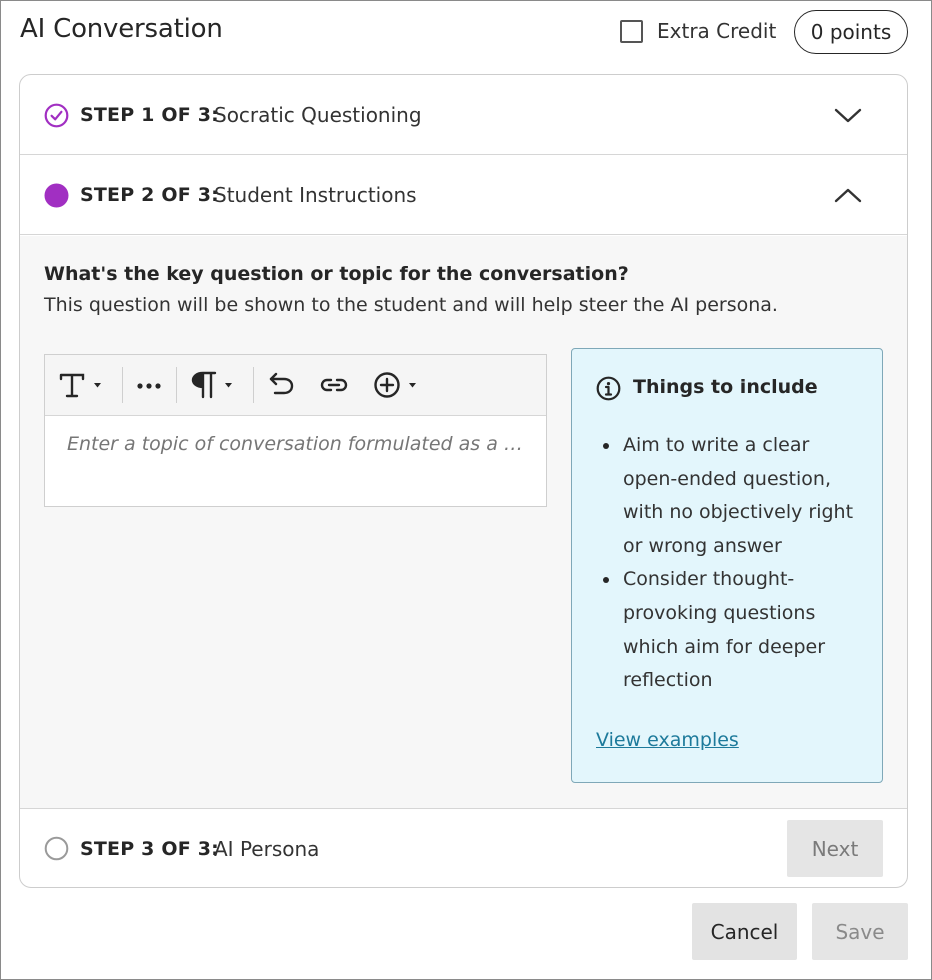 The height and width of the screenshot is (980, 932). Describe the element at coordinates (631, 31) in the screenshot. I see `extra-credit-checkbox` at that location.